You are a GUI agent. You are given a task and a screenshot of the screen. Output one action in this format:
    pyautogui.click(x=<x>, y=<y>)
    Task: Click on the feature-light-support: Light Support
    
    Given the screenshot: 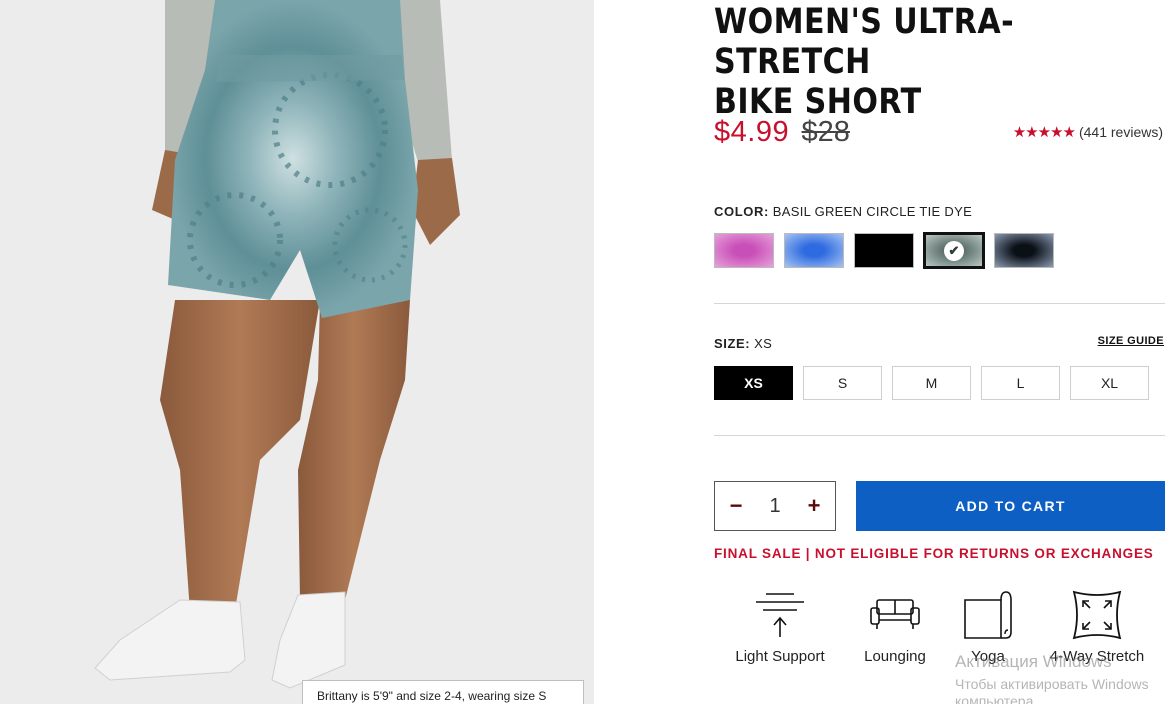 What is the action you would take?
    pyautogui.click(x=780, y=626)
    